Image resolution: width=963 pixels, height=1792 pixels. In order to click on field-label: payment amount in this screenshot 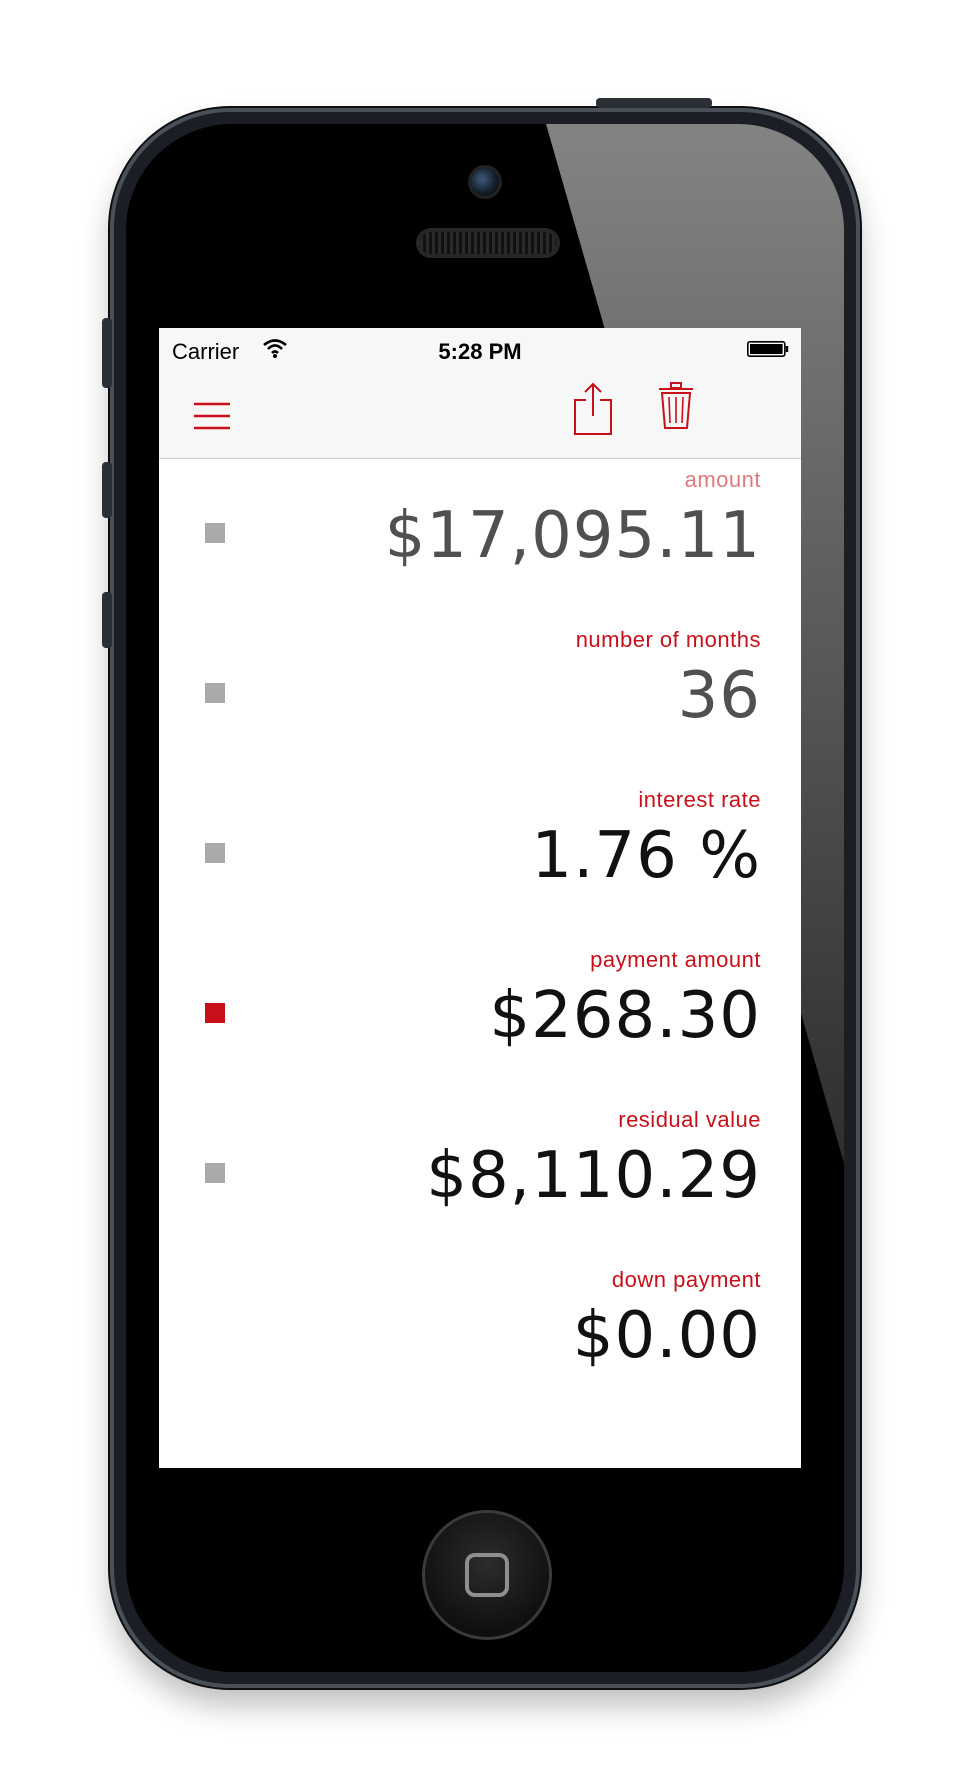, I will do `click(675, 959)`.